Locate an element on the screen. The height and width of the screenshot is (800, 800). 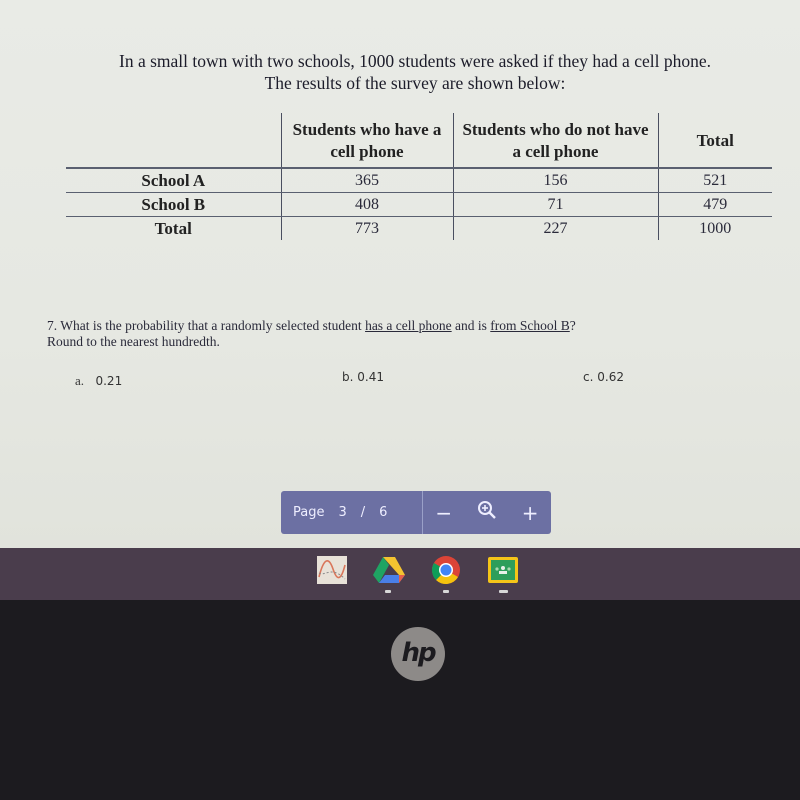
row-label: School B is located at coordinates (173, 204).